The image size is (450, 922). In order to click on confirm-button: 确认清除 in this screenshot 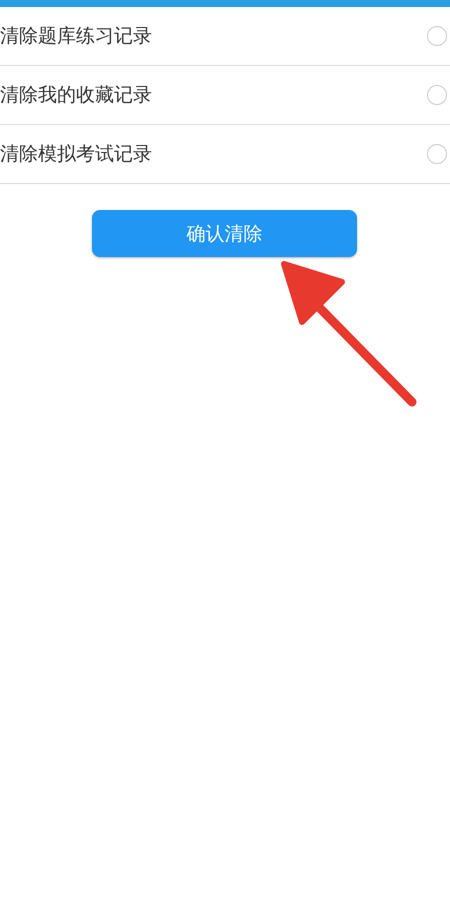, I will do `click(224, 233)`.